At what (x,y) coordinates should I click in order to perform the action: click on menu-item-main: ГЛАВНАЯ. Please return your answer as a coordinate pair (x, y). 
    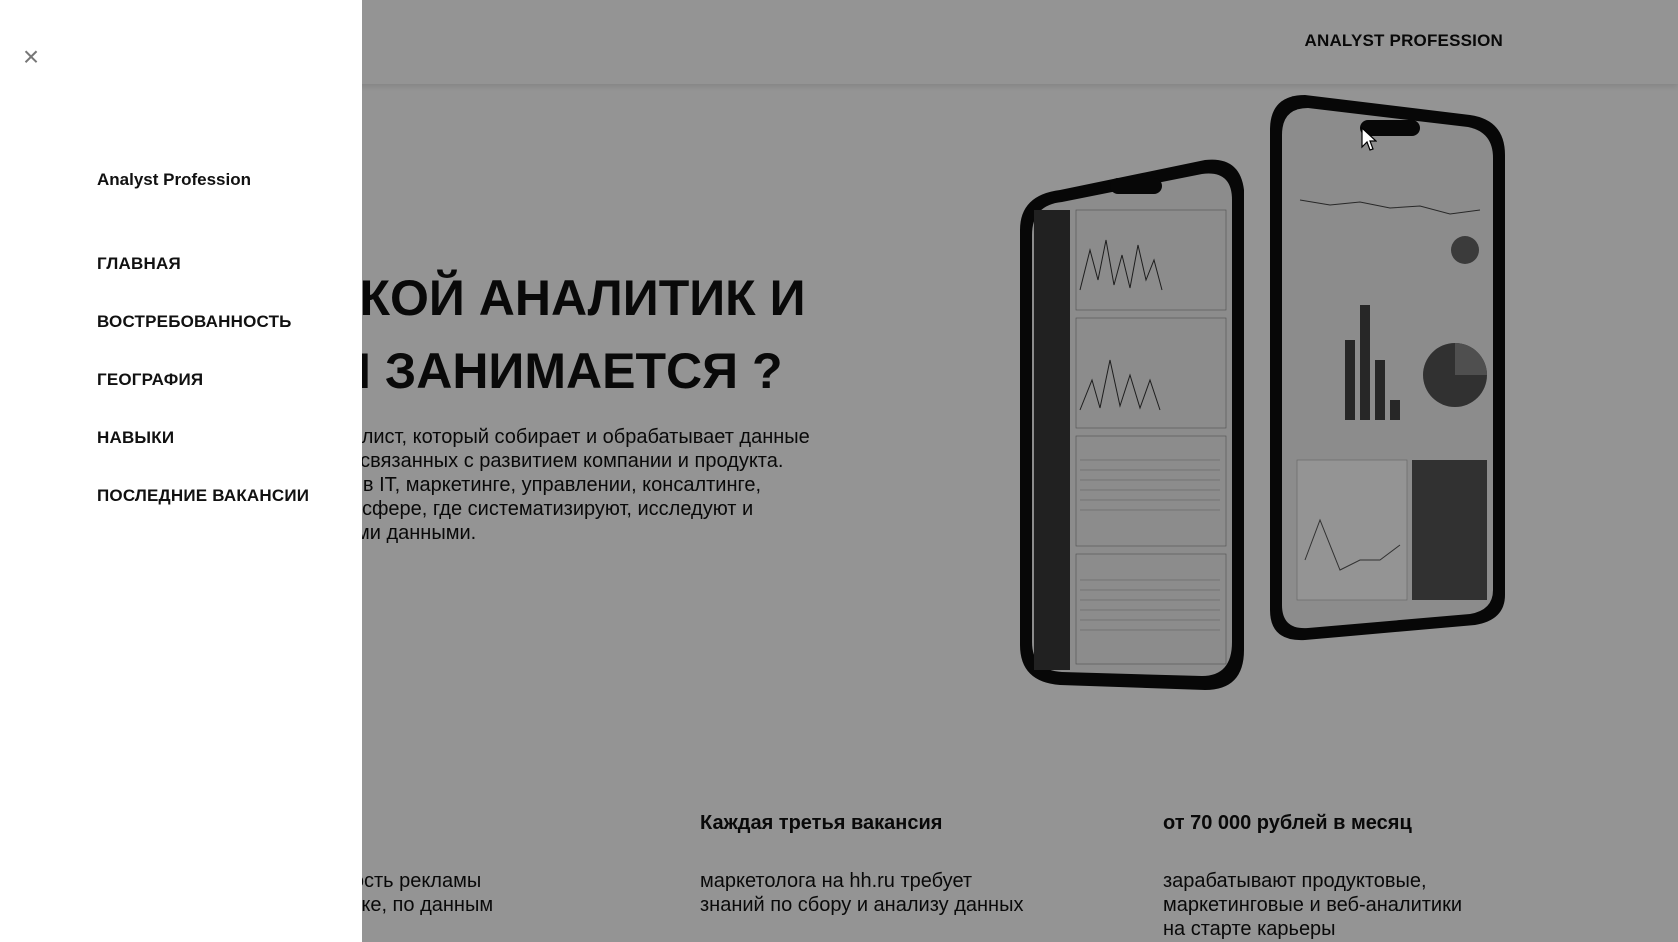
    Looking at the image, I should click on (203, 283).